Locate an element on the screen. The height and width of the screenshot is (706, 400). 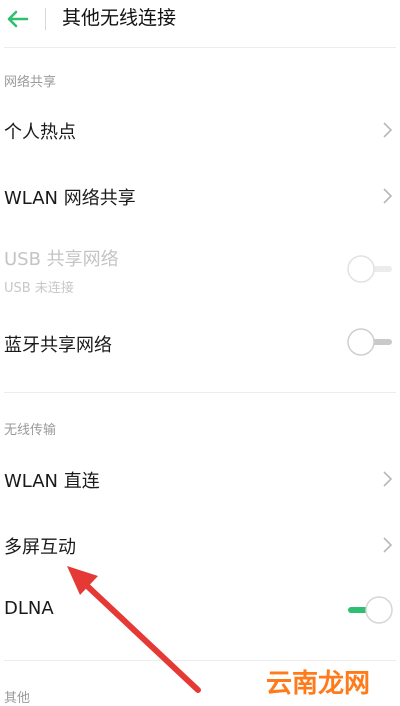
usb-sharing-item: USB 共享网络 is located at coordinates (61, 259).